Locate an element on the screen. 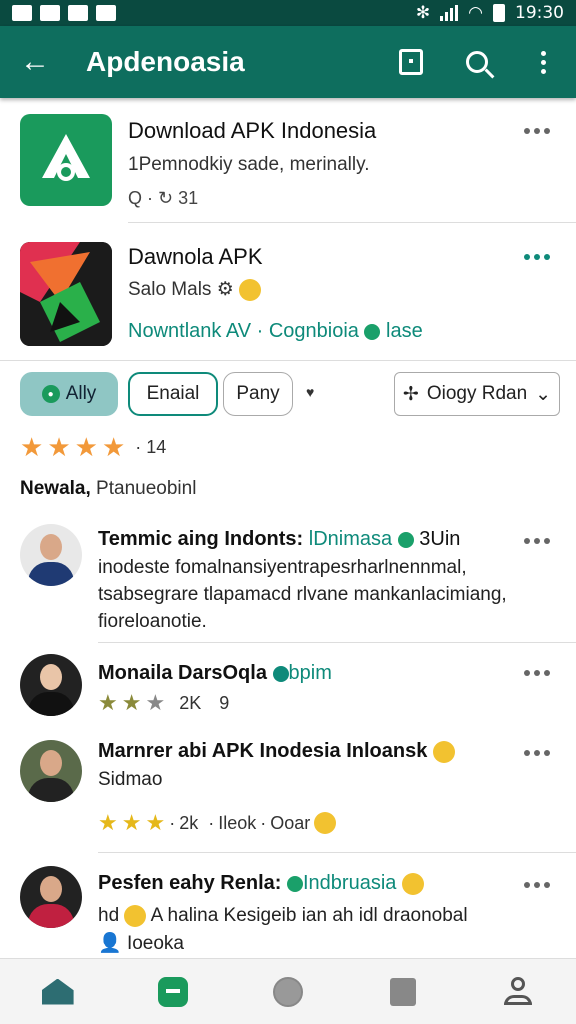 Image resolution: width=576 pixels, height=1024 pixels. nav-chat is located at coordinates (173, 992).